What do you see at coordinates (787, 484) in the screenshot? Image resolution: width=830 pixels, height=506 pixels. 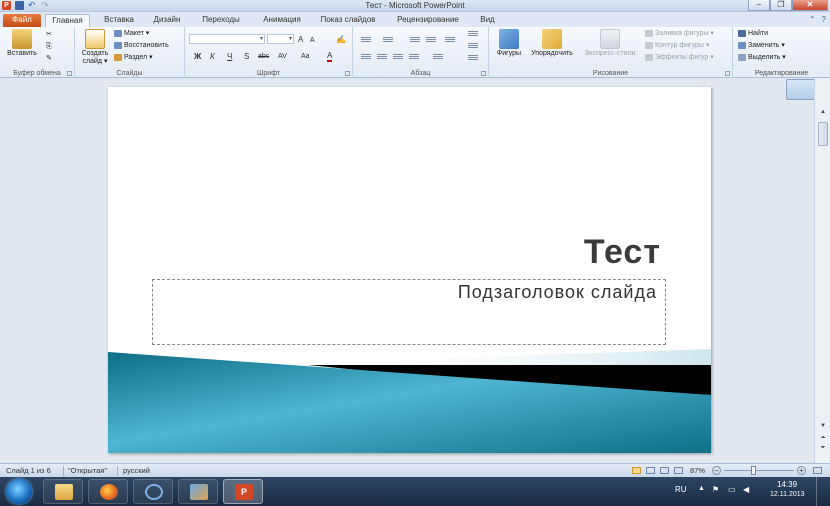 I see `clock-time: 14:39` at bounding box center [787, 484].